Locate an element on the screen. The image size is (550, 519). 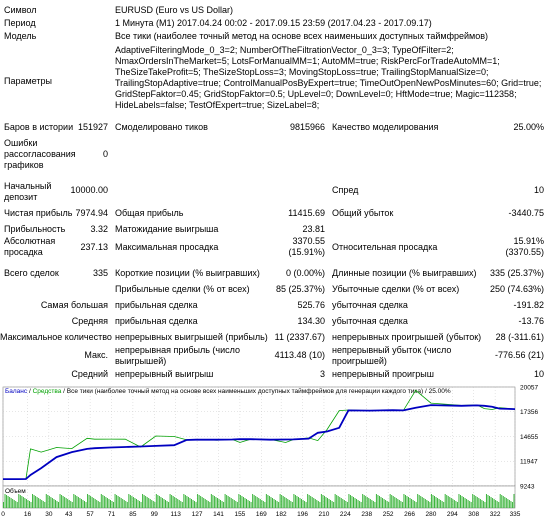
x-tick-label: 322 is located at coordinates (495, 514).